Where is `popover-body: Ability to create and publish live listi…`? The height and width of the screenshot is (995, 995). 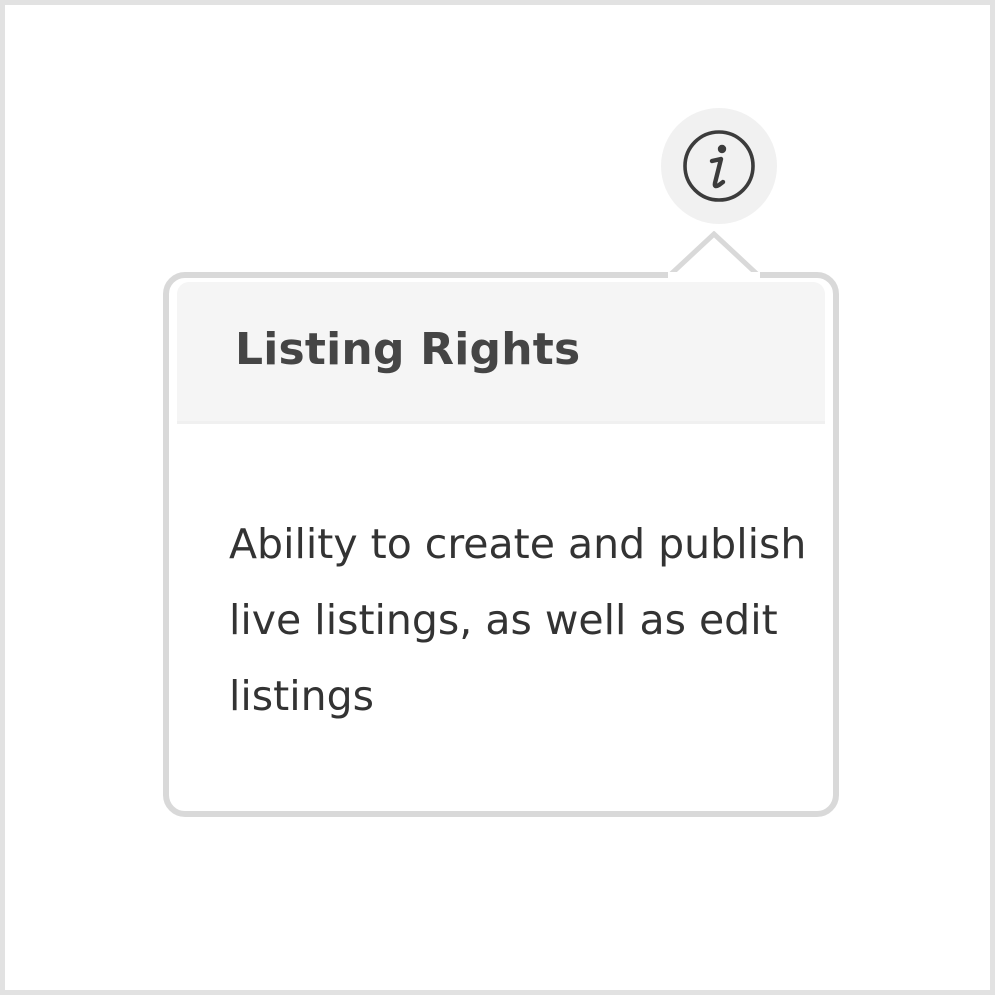
popover-body: Ability to create and publish live listi… is located at coordinates (518, 620).